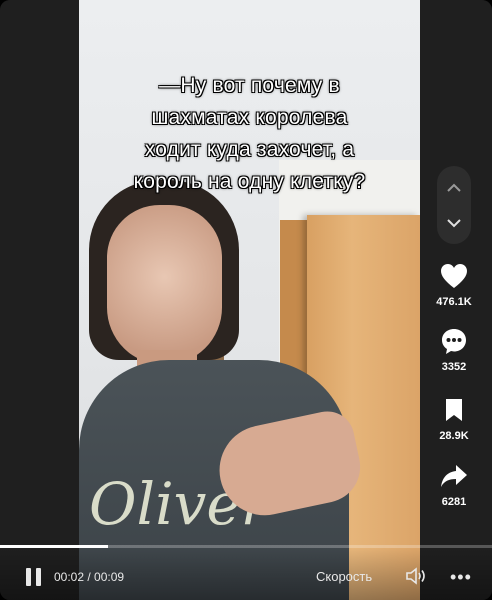  I want to click on like-button: 476.1K, so click(454, 283).